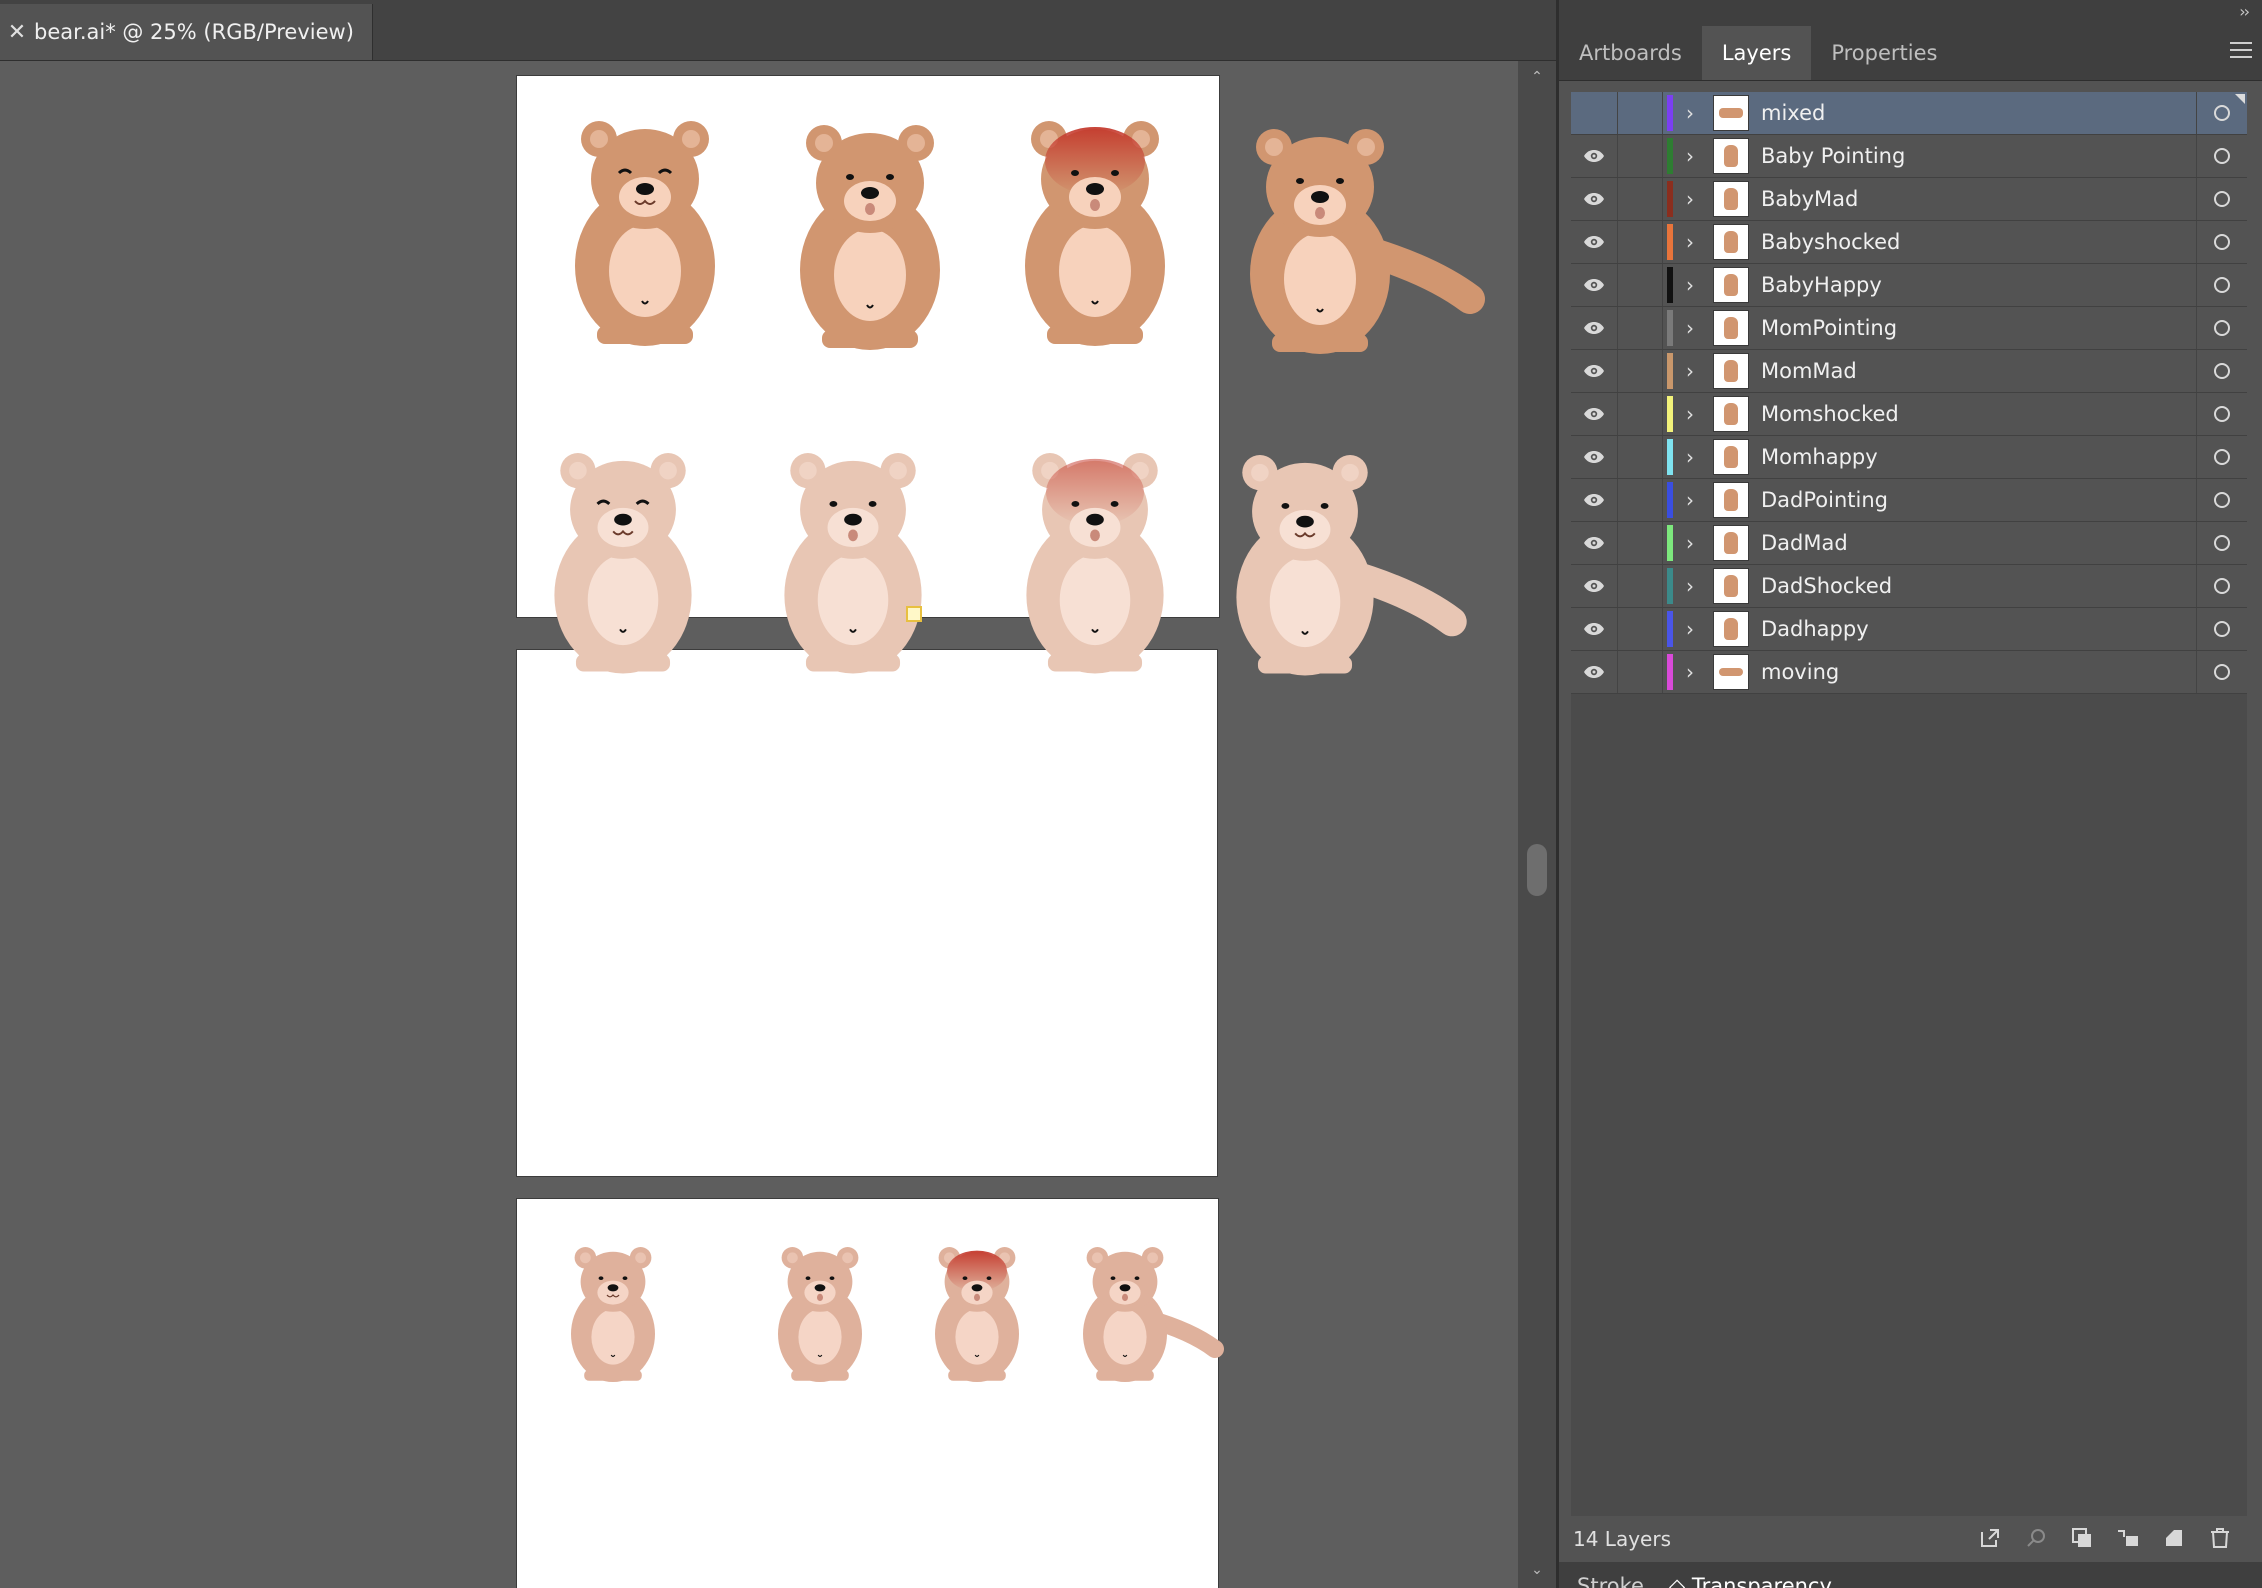  Describe the element at coordinates (1610, 1581) in the screenshot. I see `tab-stroke: Stroke` at that location.